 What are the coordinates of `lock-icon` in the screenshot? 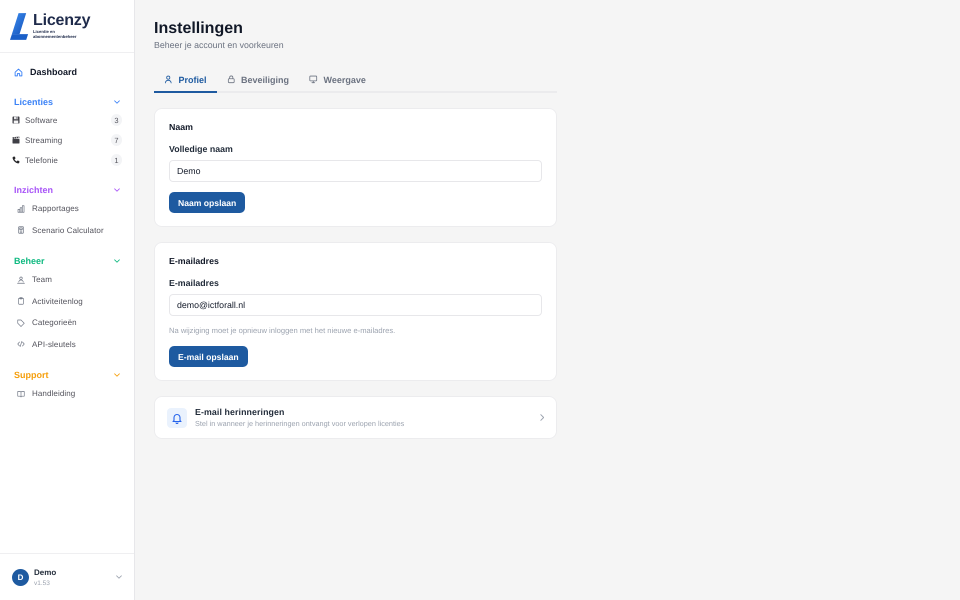 It's located at (231, 79).